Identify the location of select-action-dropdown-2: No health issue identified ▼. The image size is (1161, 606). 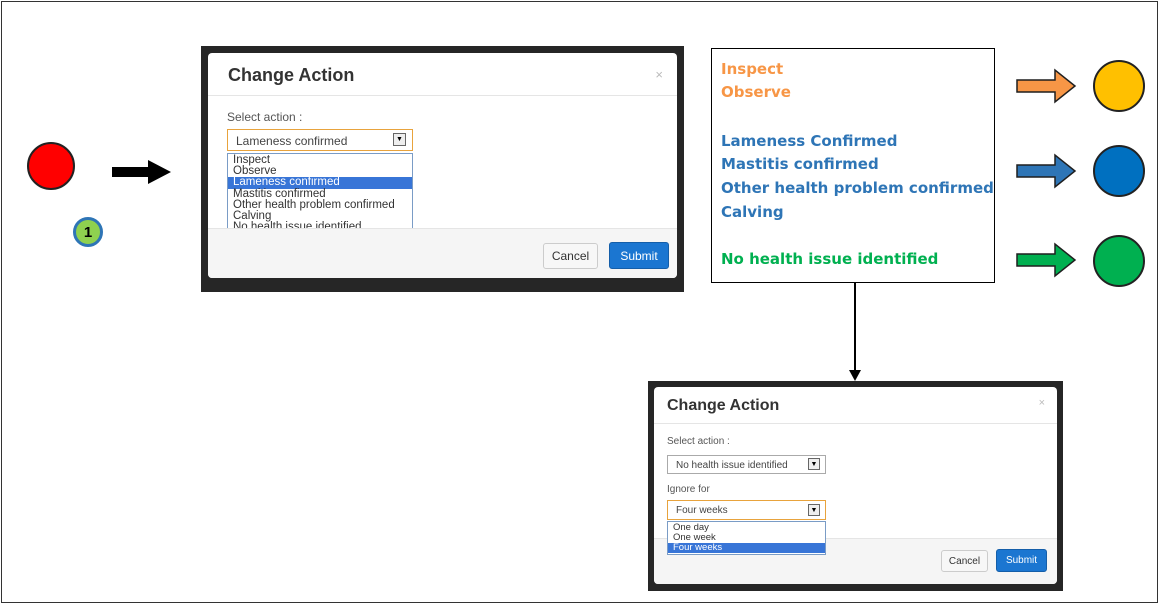
(746, 464).